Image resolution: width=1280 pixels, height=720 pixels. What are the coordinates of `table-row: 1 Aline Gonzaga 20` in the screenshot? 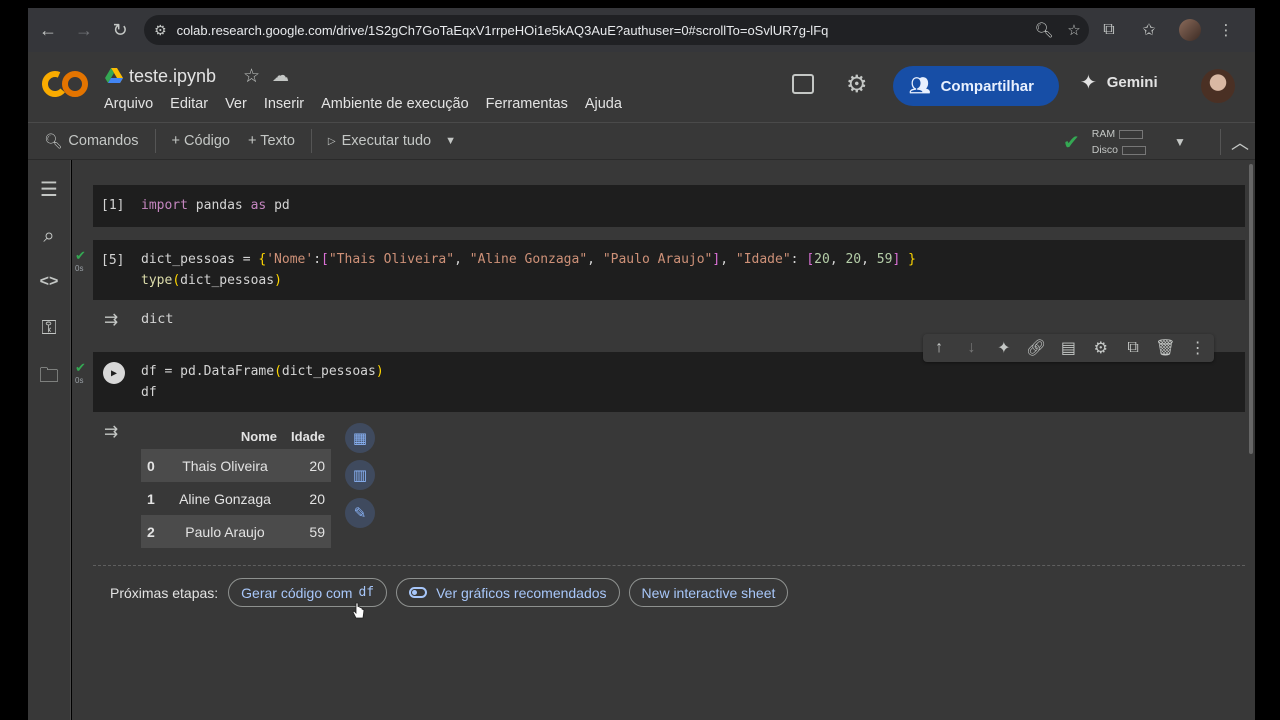 It's located at (236, 498).